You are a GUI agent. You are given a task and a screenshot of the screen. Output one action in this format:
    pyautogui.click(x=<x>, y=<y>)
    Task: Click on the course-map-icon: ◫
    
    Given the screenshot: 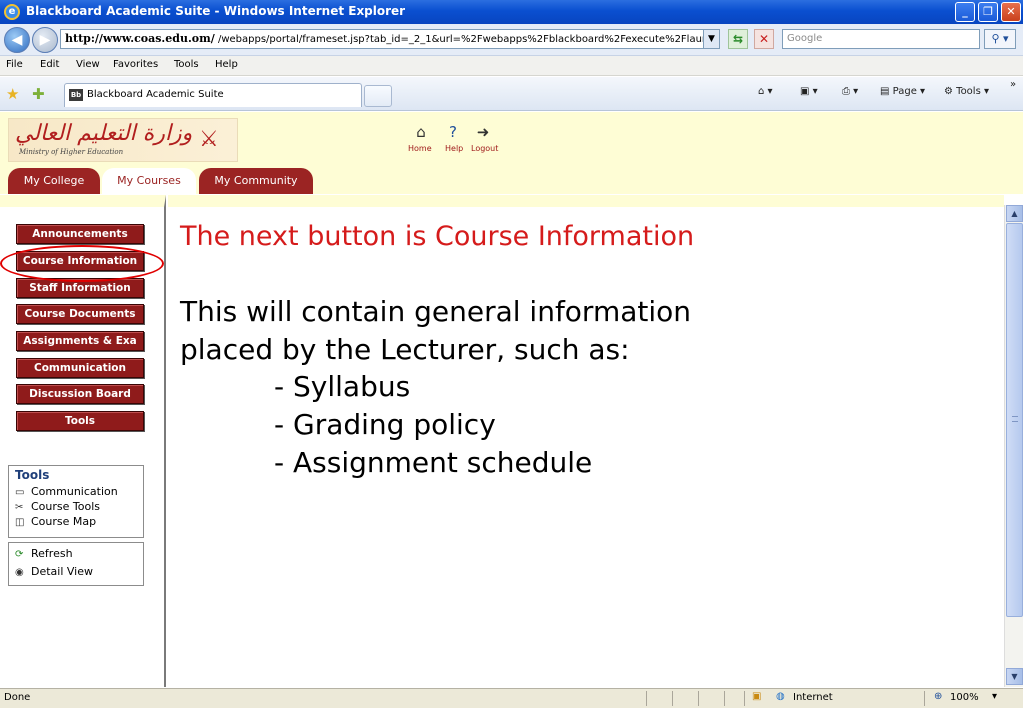 What is the action you would take?
    pyautogui.click(x=20, y=522)
    